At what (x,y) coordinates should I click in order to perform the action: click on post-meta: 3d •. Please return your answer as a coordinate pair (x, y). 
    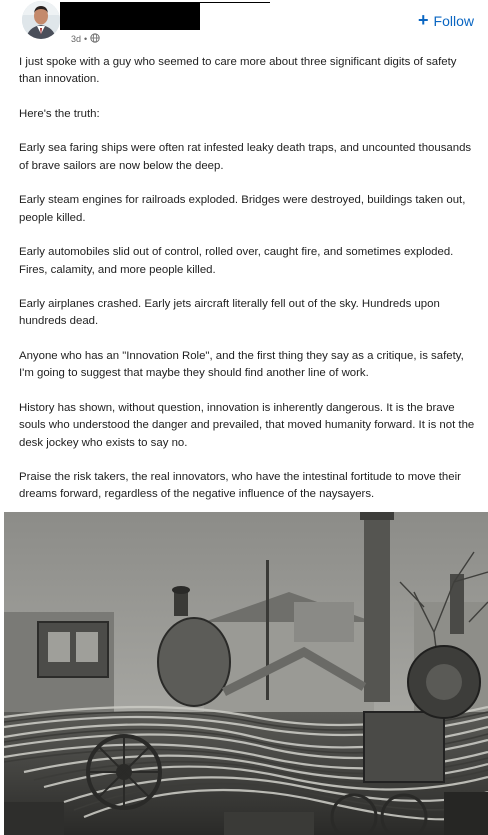
    Looking at the image, I should click on (85, 39).